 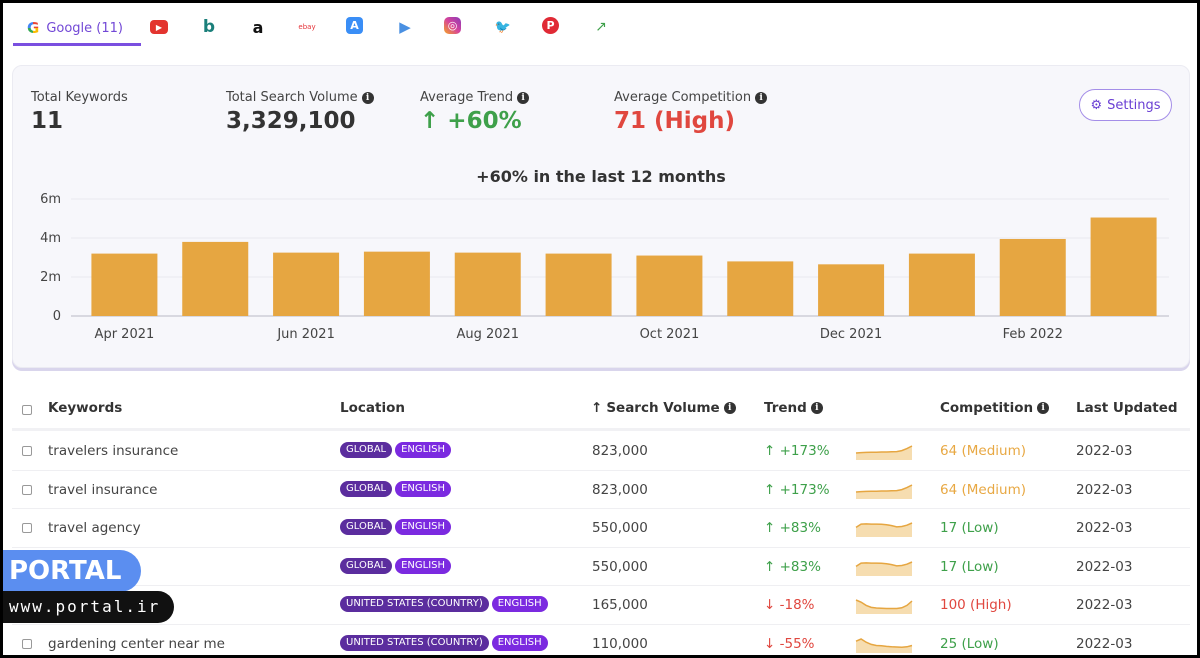 What do you see at coordinates (50, 199) in the screenshot?
I see `y-tick-label: 6m` at bounding box center [50, 199].